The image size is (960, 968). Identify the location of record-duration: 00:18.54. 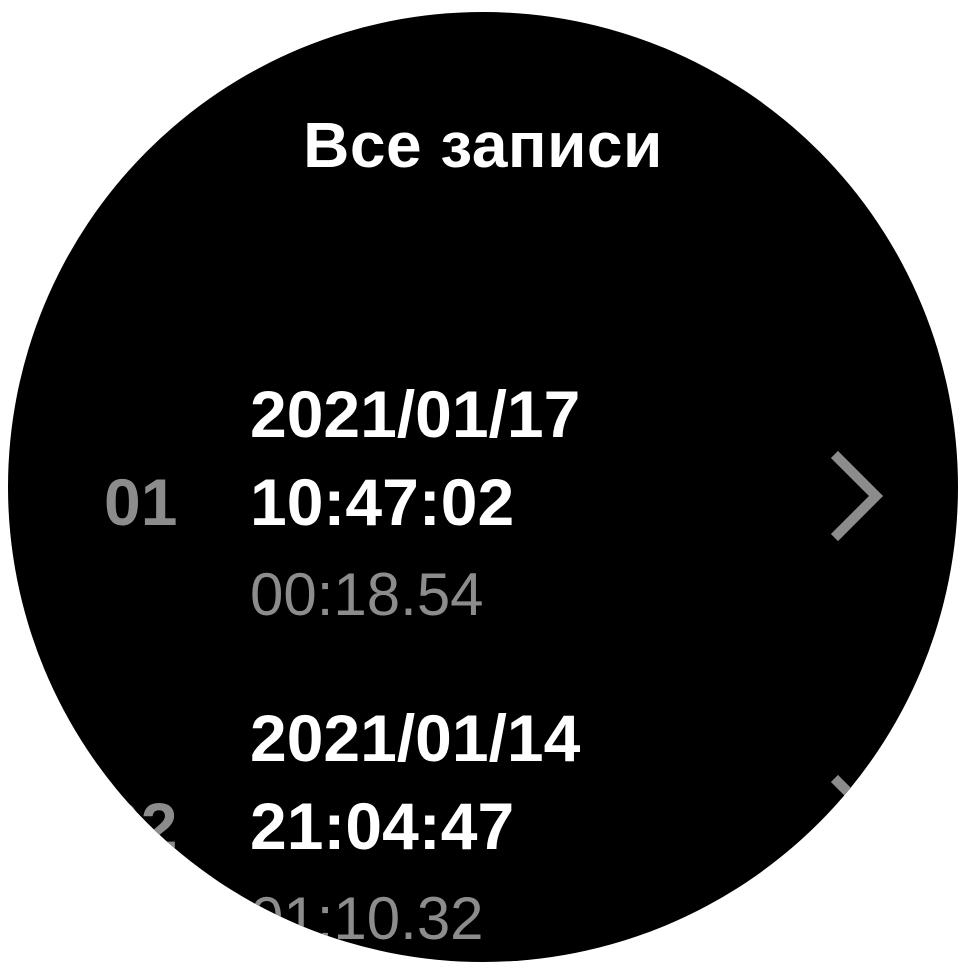
(367, 594).